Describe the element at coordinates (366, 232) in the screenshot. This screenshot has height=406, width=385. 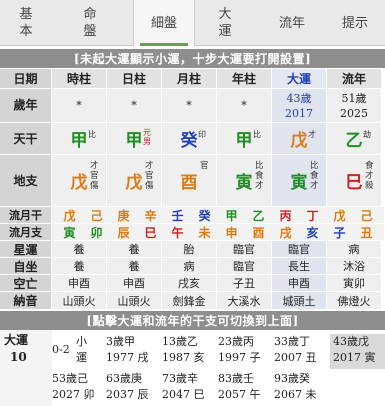
I see `month-char: 丑` at that location.